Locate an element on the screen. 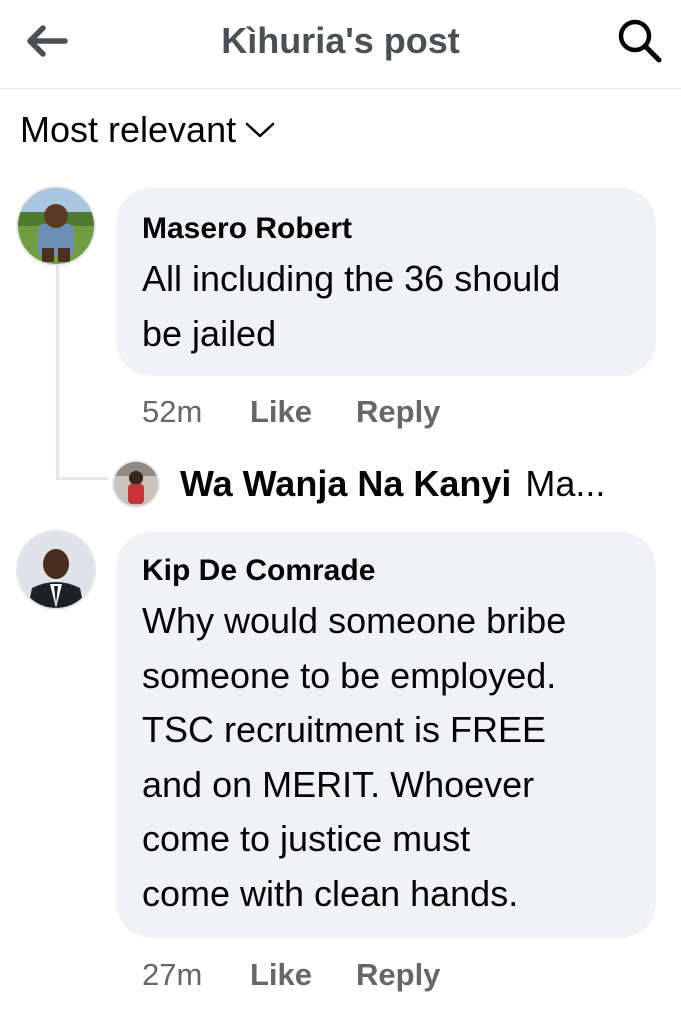  chevron-down-icon is located at coordinates (260, 130).